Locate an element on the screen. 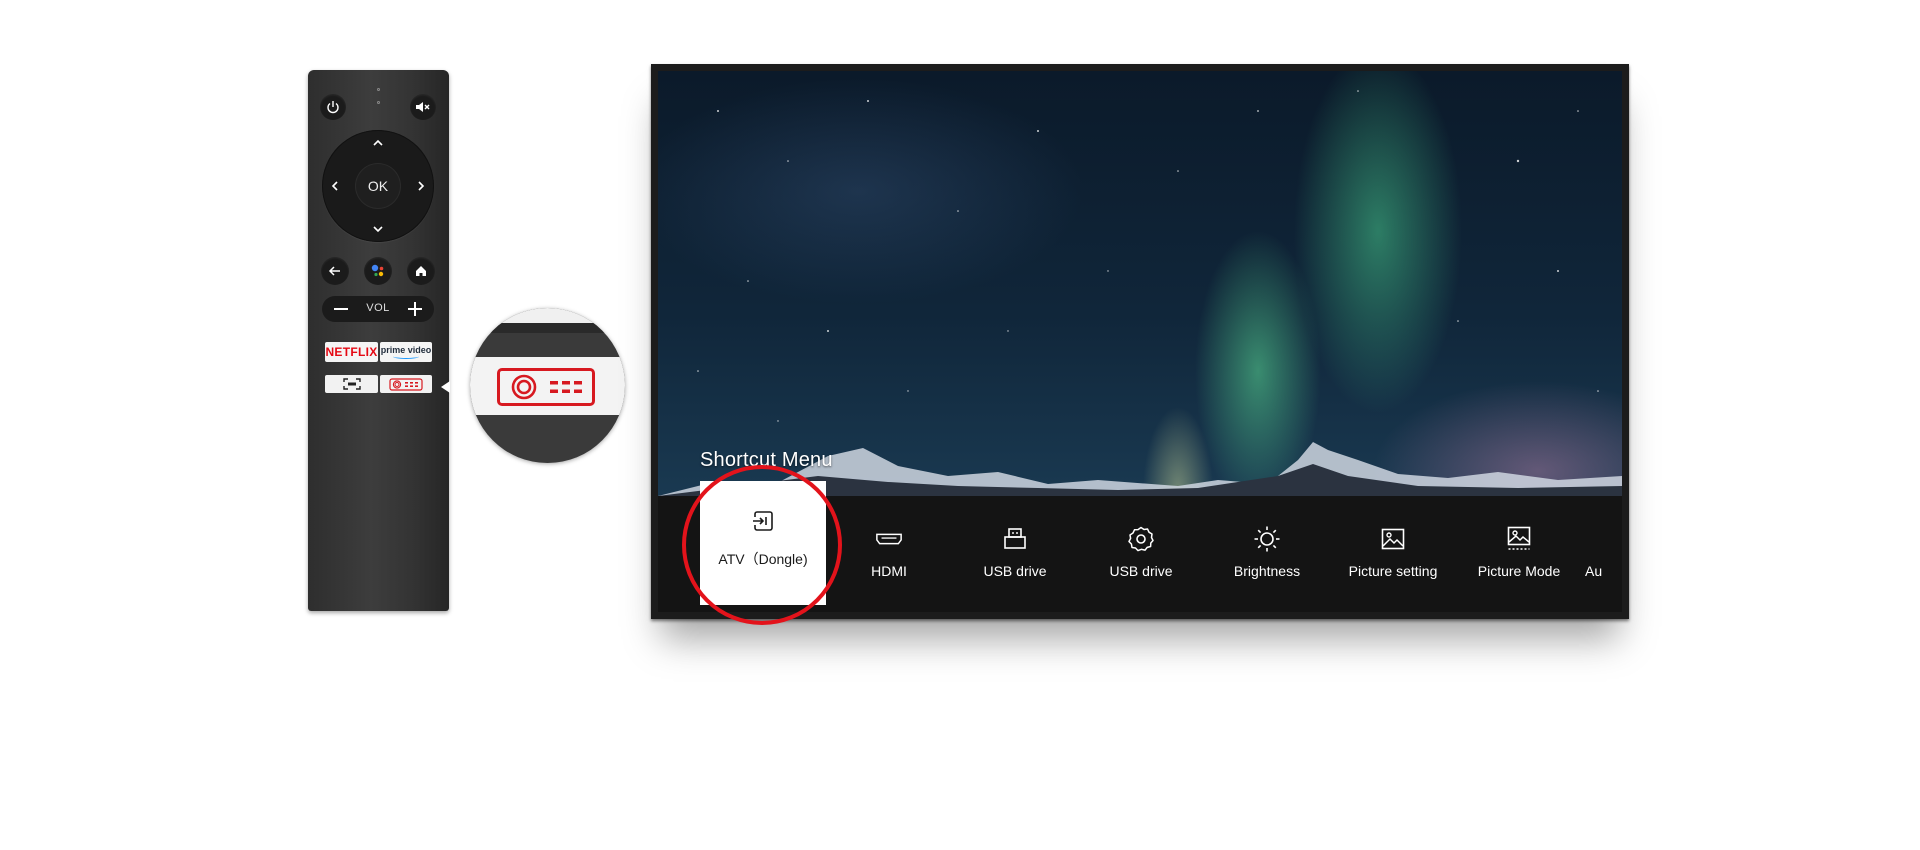 This screenshot has height=850, width=1920. menu-item-usb-drive-settings: USB drive is located at coordinates (1141, 558).